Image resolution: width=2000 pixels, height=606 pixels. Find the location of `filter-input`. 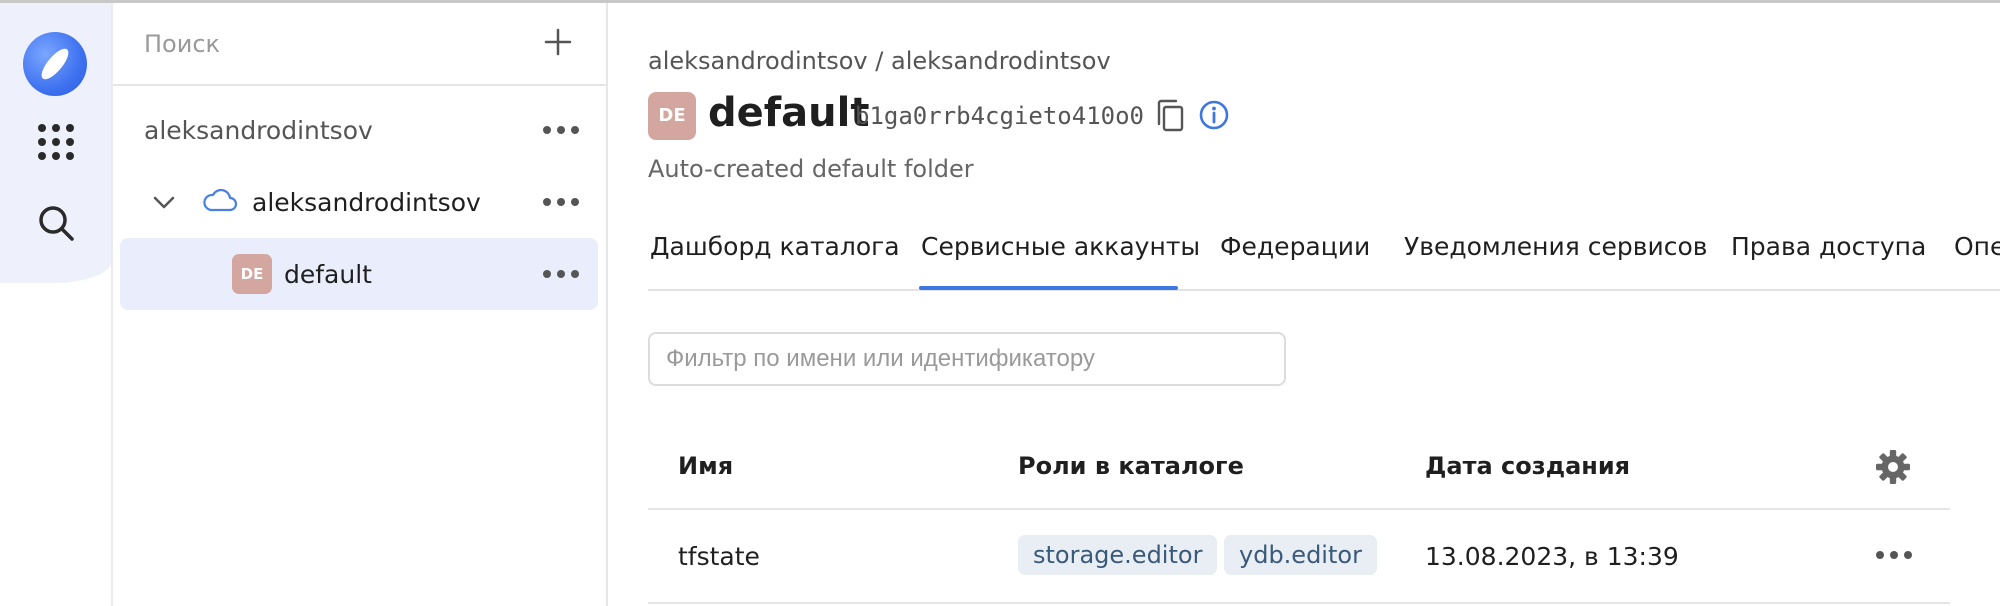

filter-input is located at coordinates (966, 359).